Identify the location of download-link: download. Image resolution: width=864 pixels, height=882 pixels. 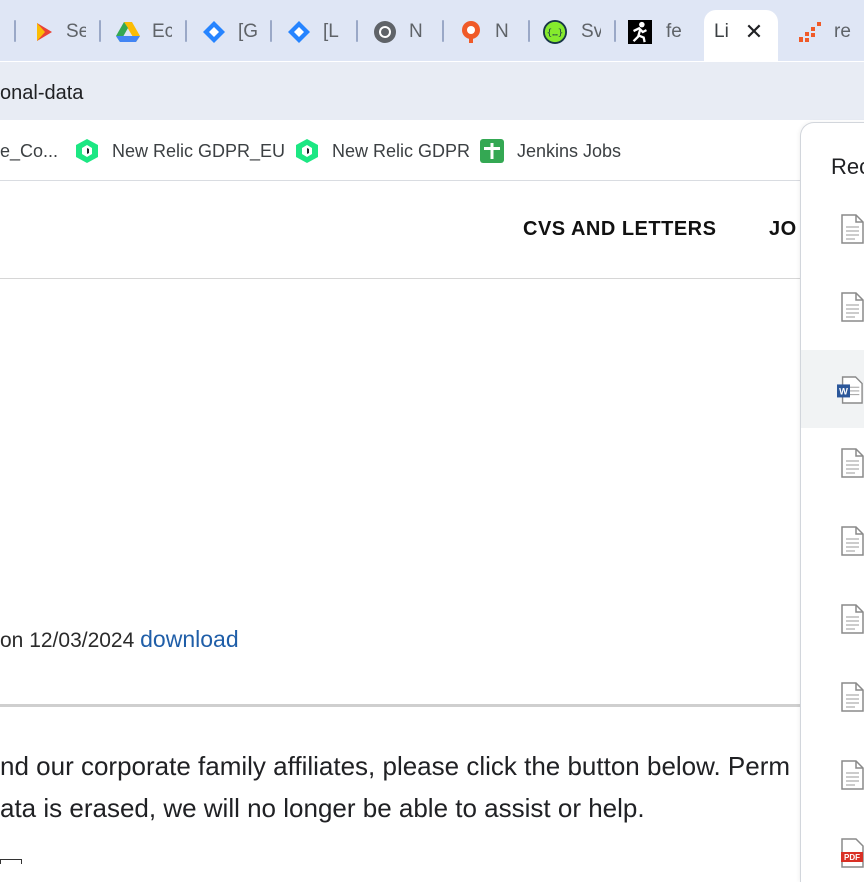
(189, 639).